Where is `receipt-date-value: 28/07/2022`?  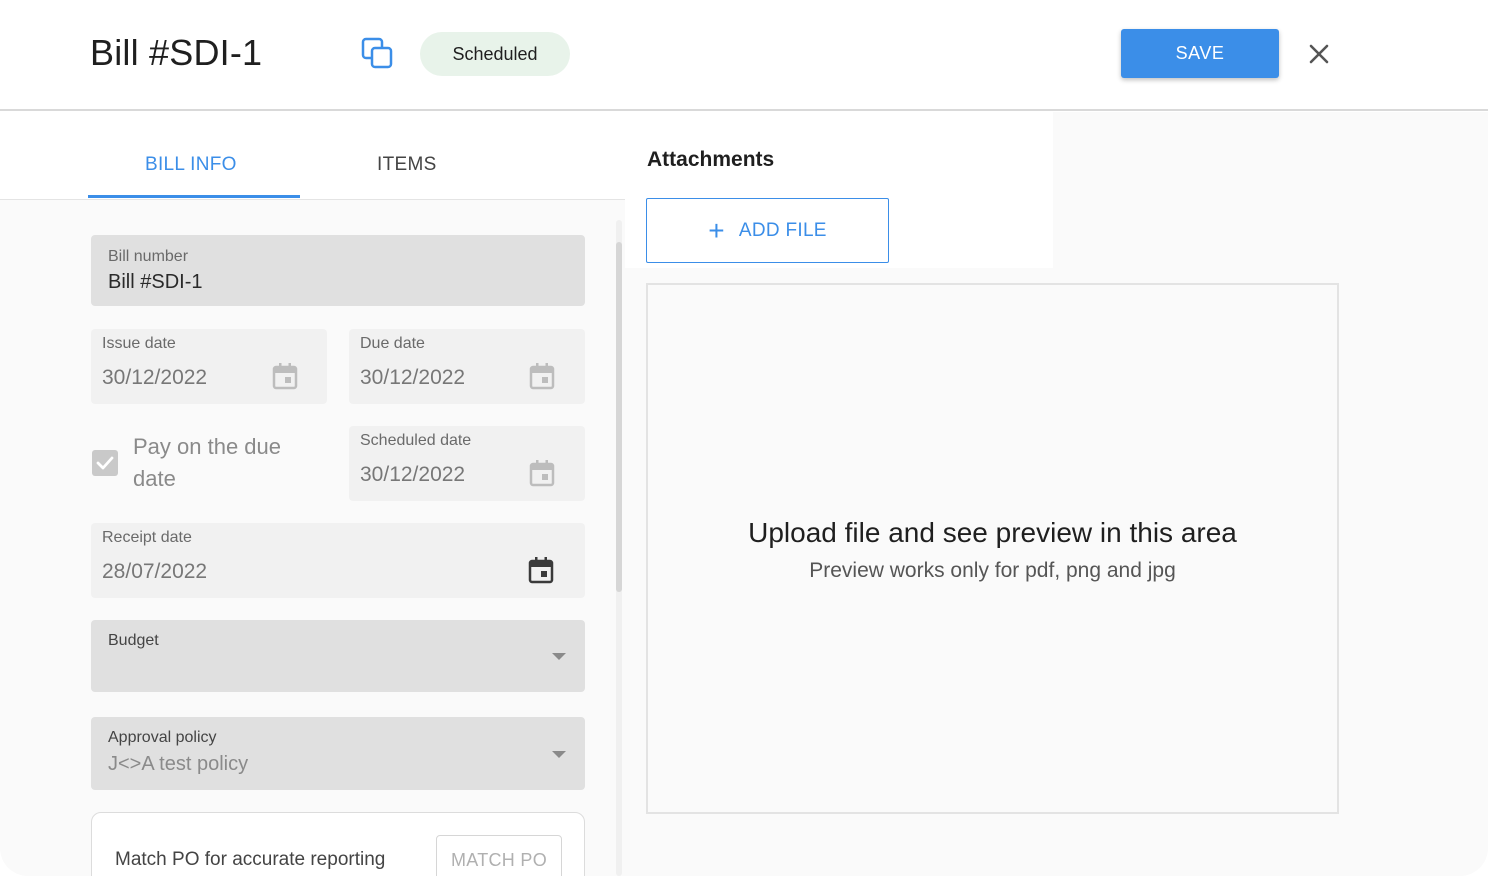 receipt-date-value: 28/07/2022 is located at coordinates (155, 571).